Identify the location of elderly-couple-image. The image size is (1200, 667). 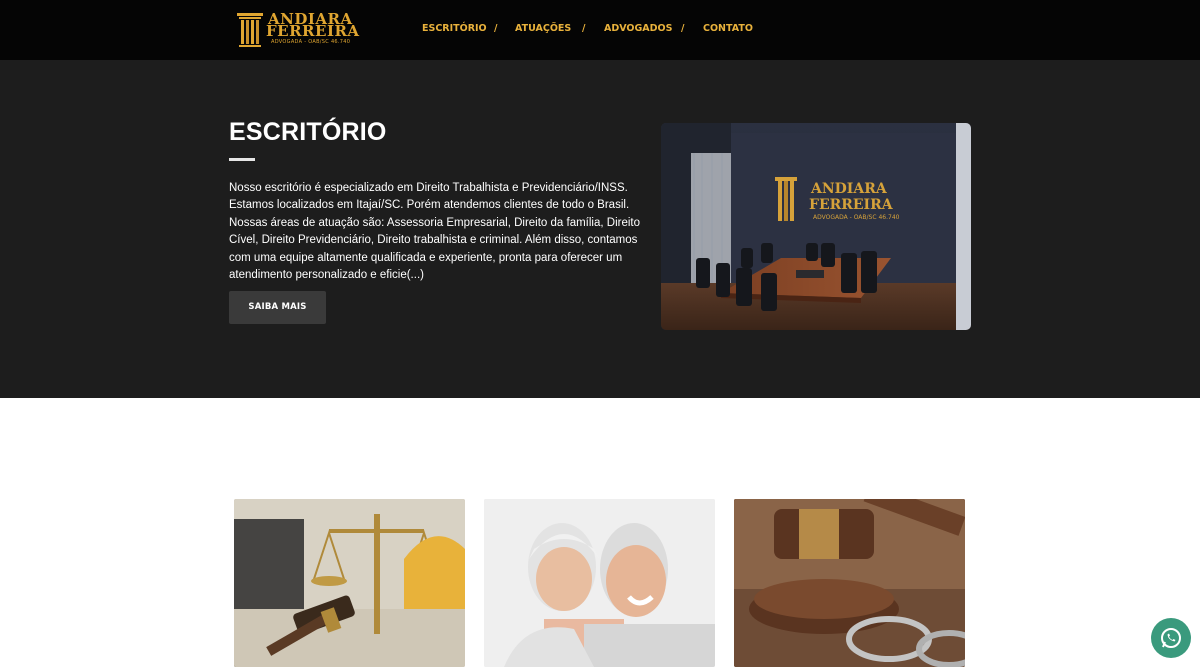
(599, 583).